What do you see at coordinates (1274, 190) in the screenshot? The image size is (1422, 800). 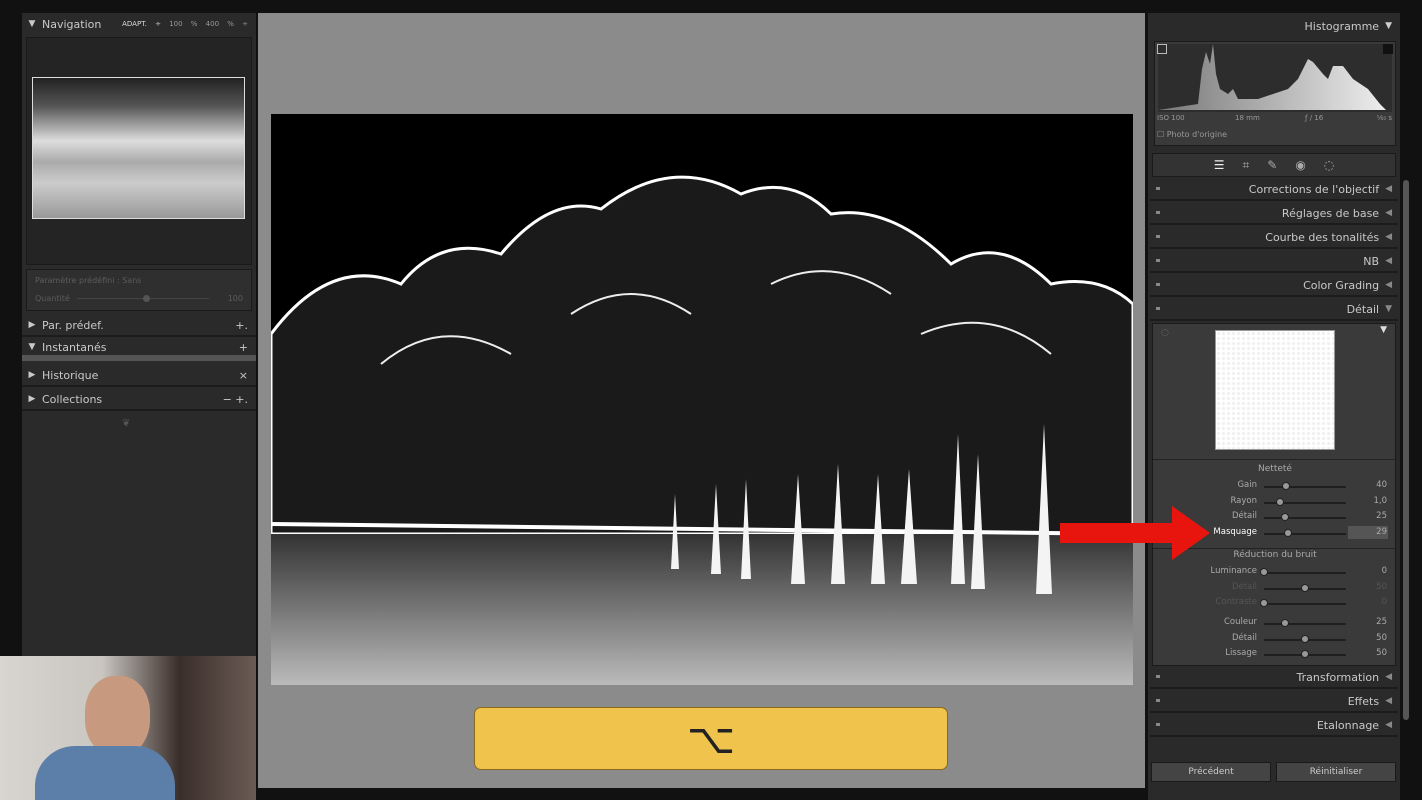 I see `panel-lens-corrections: Corrections de l'objectif ◀` at bounding box center [1274, 190].